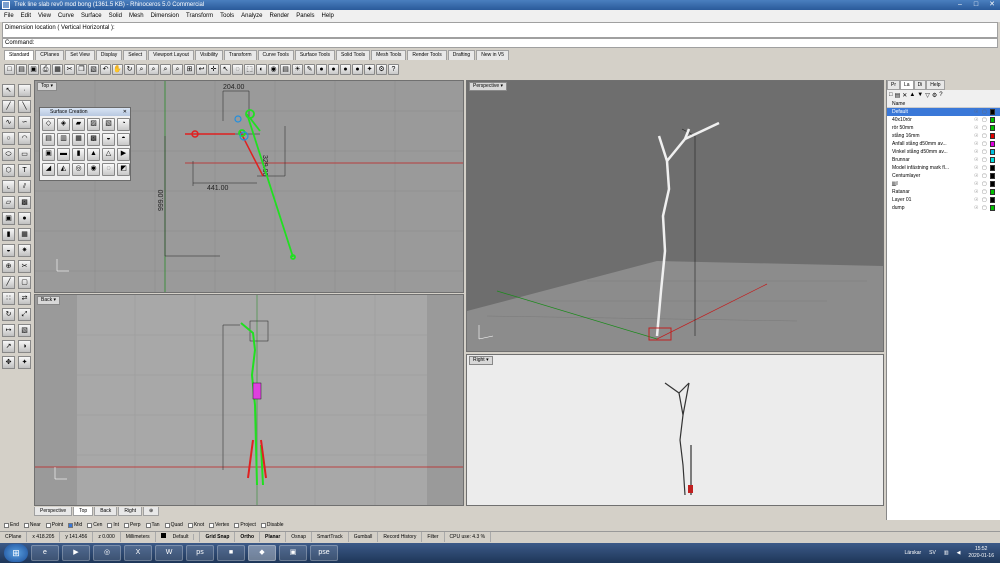 The image size is (1000, 563). What do you see at coordinates (976, 4) in the screenshot?
I see `maximize-button: □` at bounding box center [976, 4].